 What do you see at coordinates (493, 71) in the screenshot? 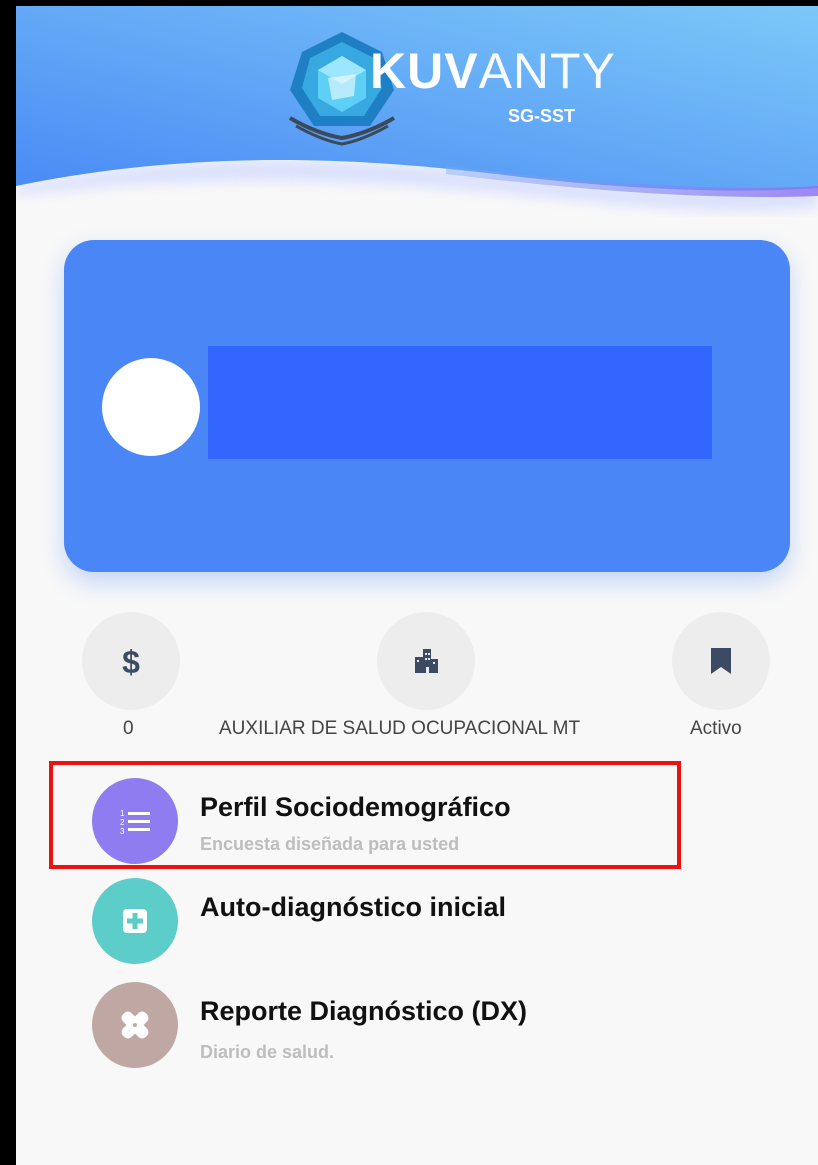
I see `logo-wordmark: KUVANTY` at bounding box center [493, 71].